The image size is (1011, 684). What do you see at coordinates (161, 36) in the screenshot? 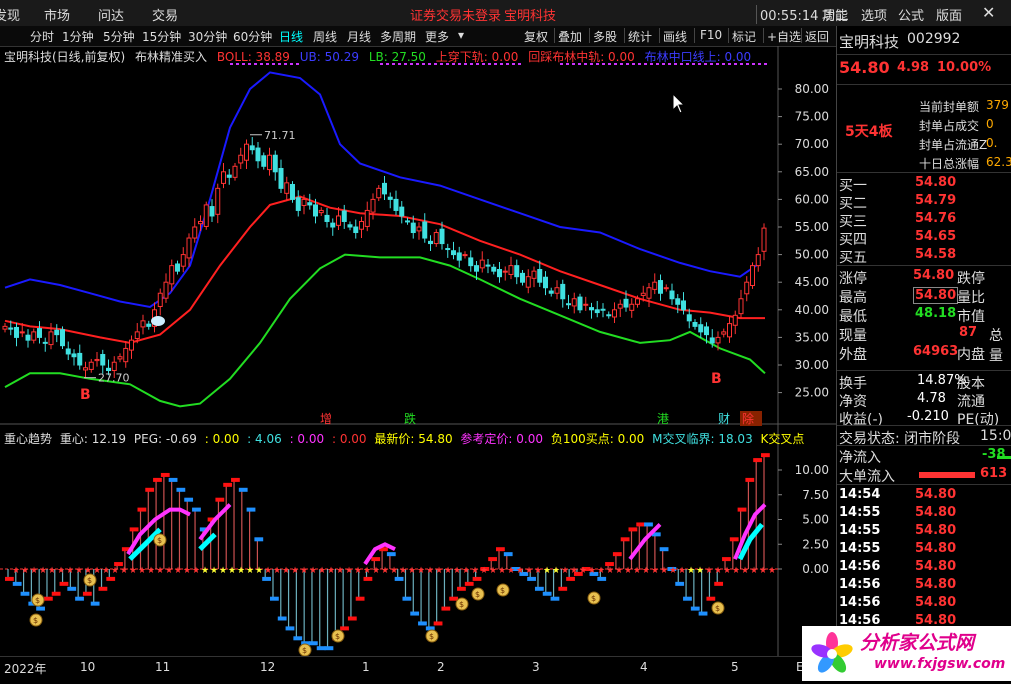
I see `tab-15min: 15分钟` at bounding box center [161, 36].